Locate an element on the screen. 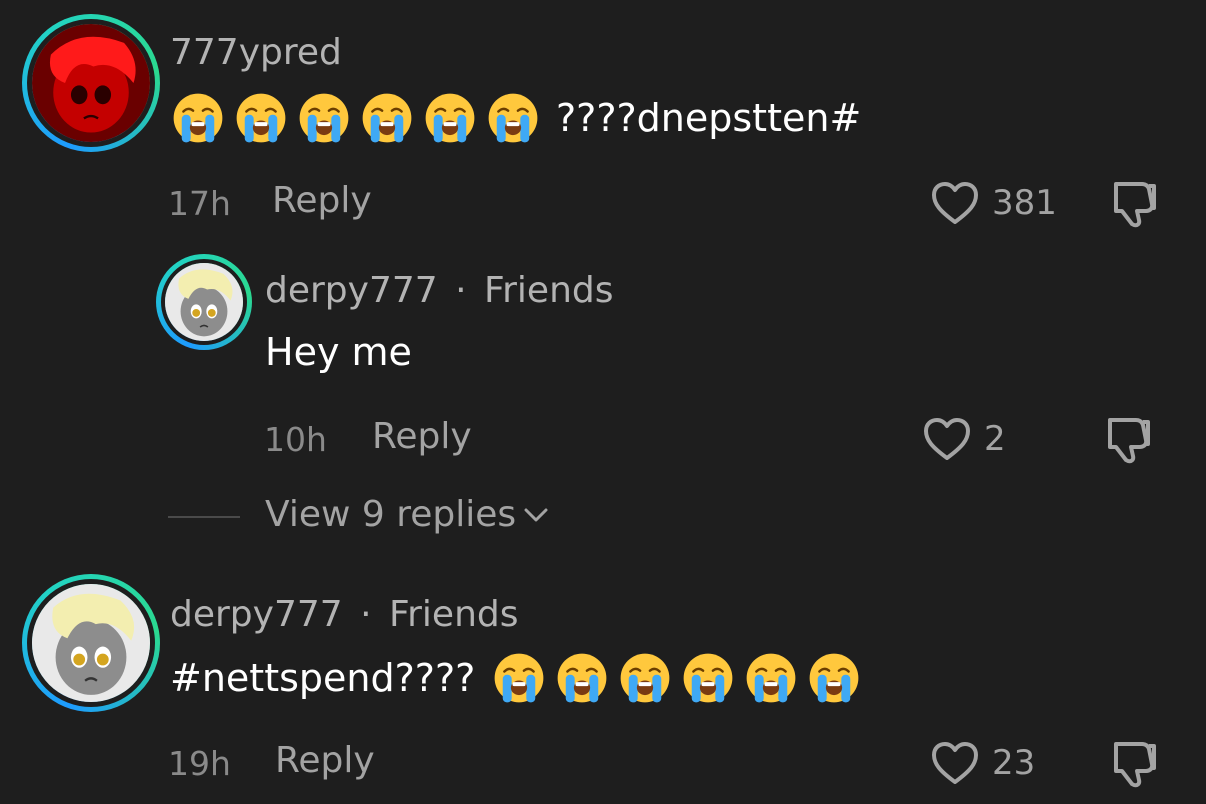 The image size is (1206, 804). comment-text-content: ????dnepstten# is located at coordinates (709, 118).